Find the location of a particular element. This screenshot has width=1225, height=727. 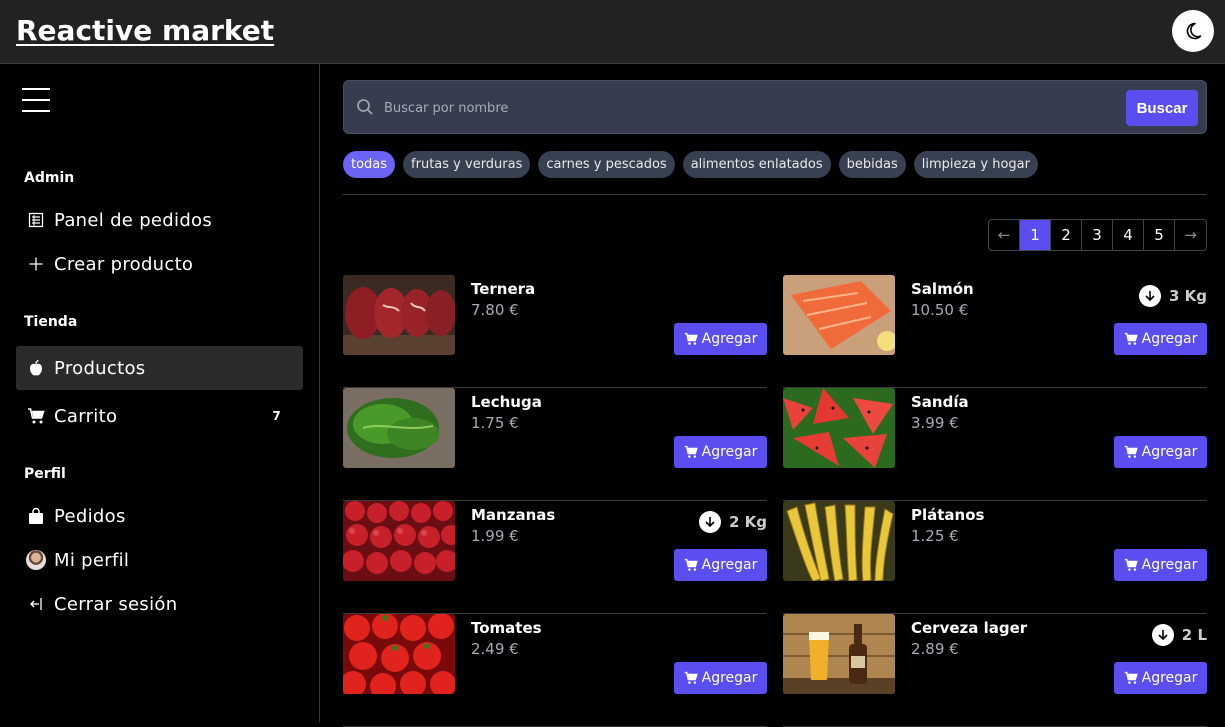

bag-icon is located at coordinates (36, 516).